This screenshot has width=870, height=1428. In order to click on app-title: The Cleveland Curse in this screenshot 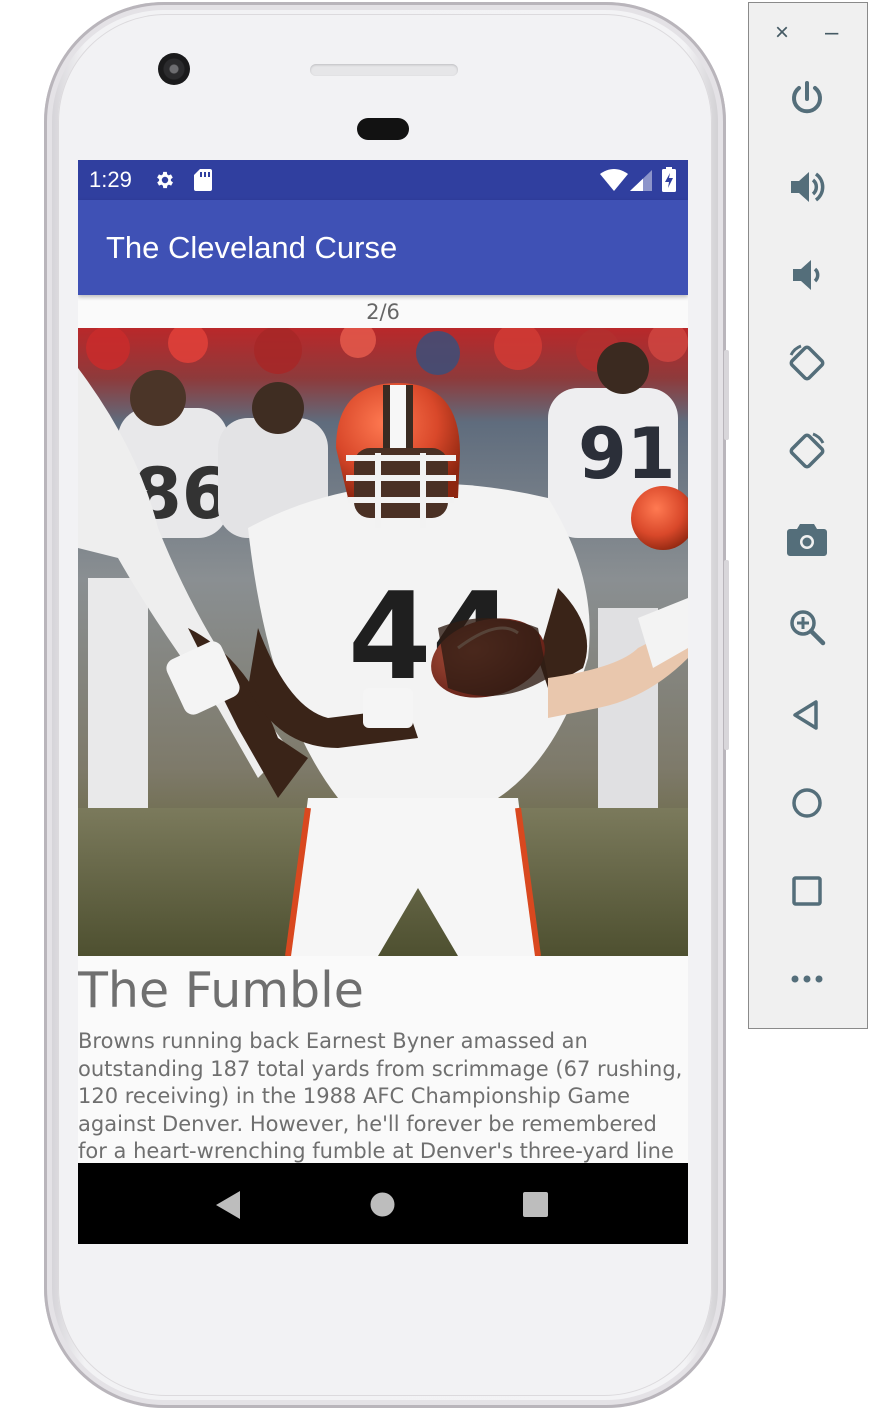, I will do `click(252, 247)`.